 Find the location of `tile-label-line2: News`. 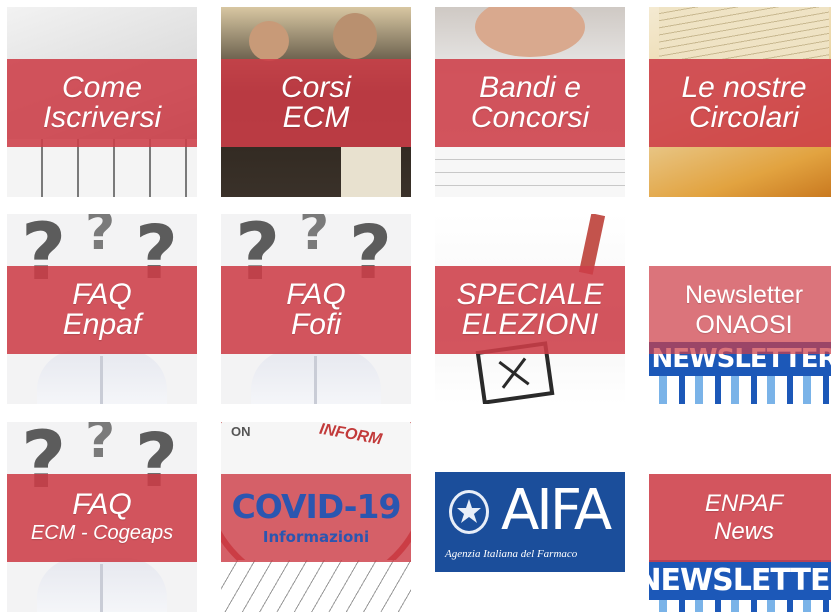

tile-label-line2: News is located at coordinates (743, 531).